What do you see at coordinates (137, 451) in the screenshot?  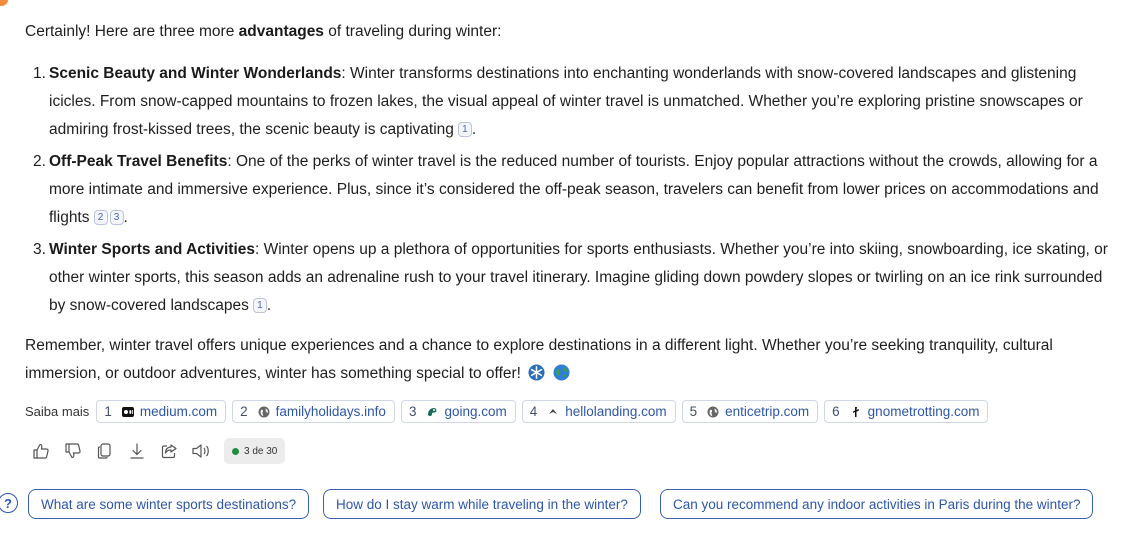 I see `download-icon` at bounding box center [137, 451].